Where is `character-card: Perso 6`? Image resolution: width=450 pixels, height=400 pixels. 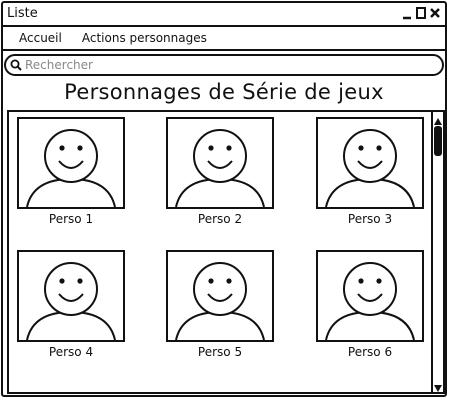 character-card: Perso 6 is located at coordinates (370, 304).